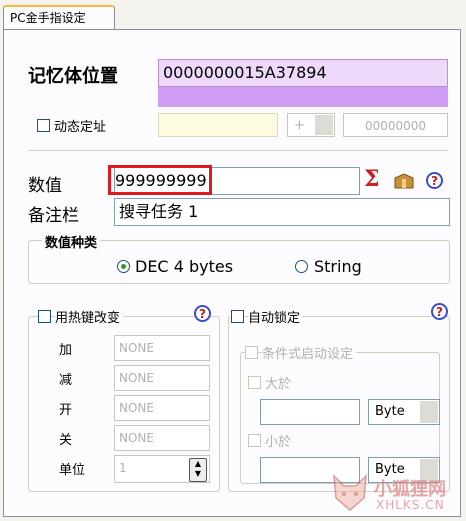 The width and height of the screenshot is (466, 521). I want to click on greater-value-field, so click(310, 412).